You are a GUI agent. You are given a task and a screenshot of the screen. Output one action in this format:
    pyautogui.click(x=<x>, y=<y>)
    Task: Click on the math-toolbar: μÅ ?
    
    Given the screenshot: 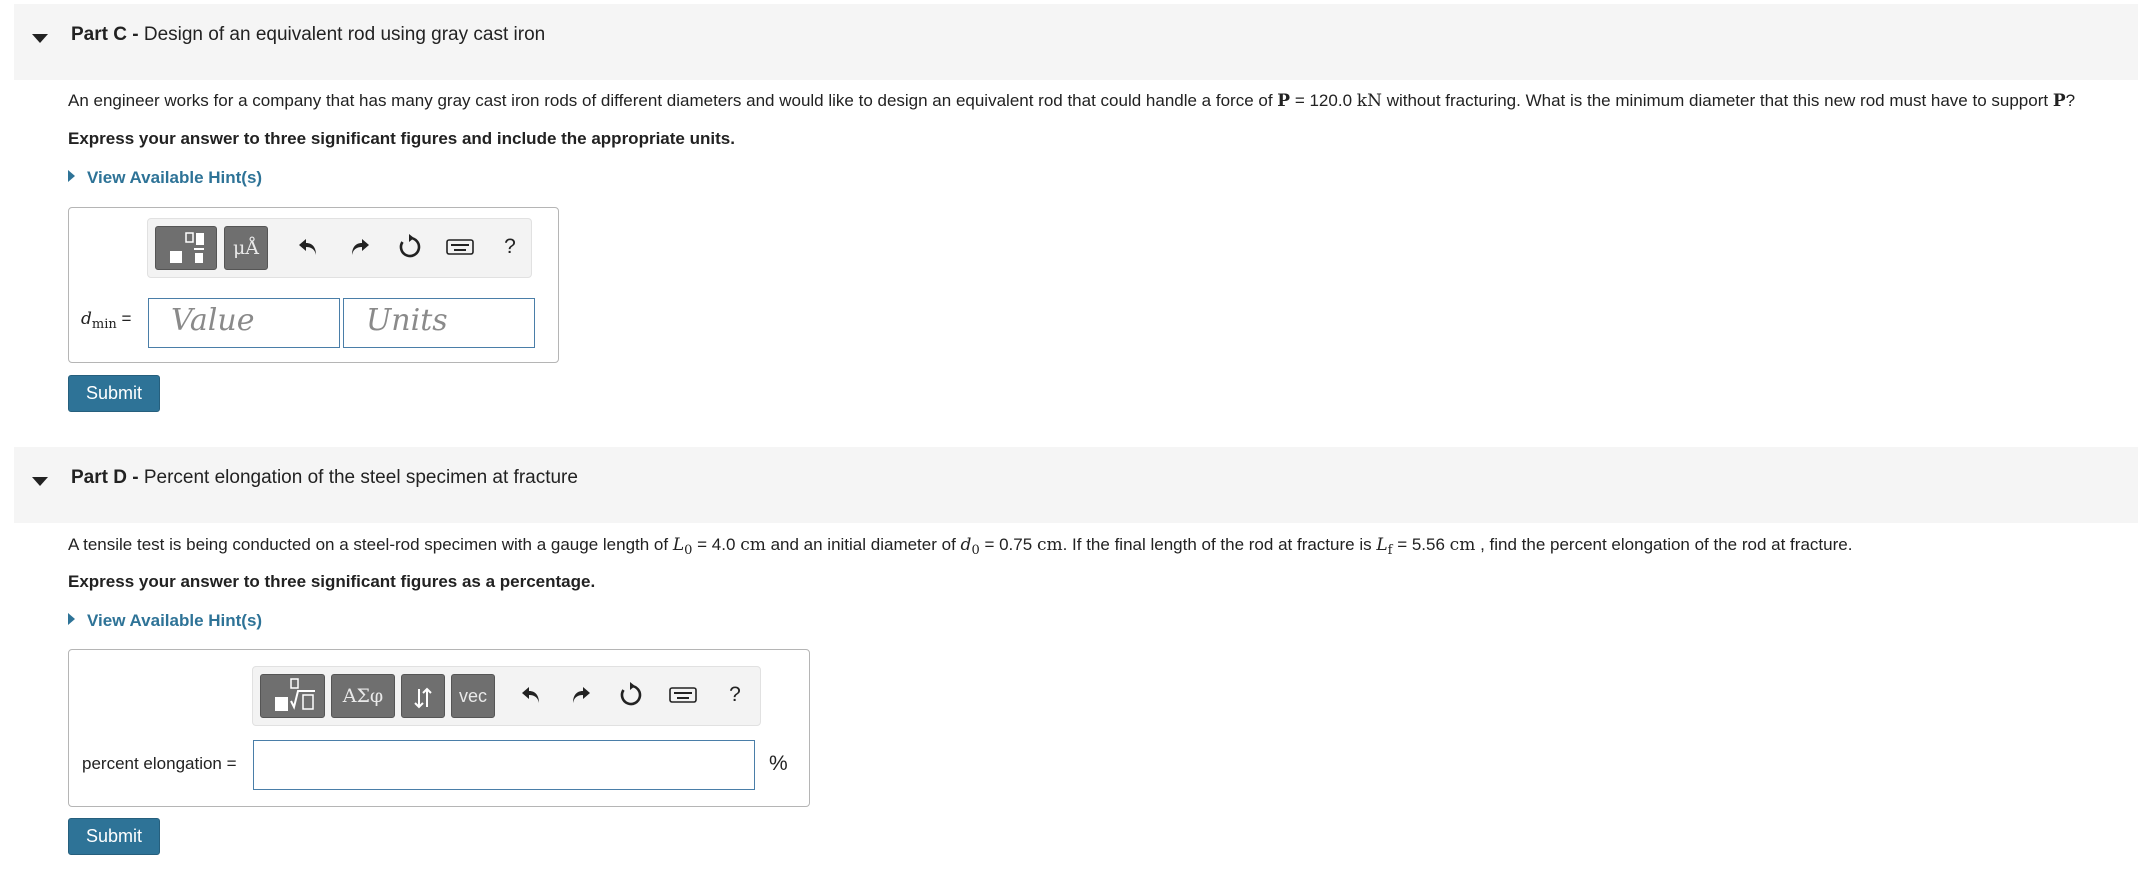 What is the action you would take?
    pyautogui.click(x=339, y=248)
    